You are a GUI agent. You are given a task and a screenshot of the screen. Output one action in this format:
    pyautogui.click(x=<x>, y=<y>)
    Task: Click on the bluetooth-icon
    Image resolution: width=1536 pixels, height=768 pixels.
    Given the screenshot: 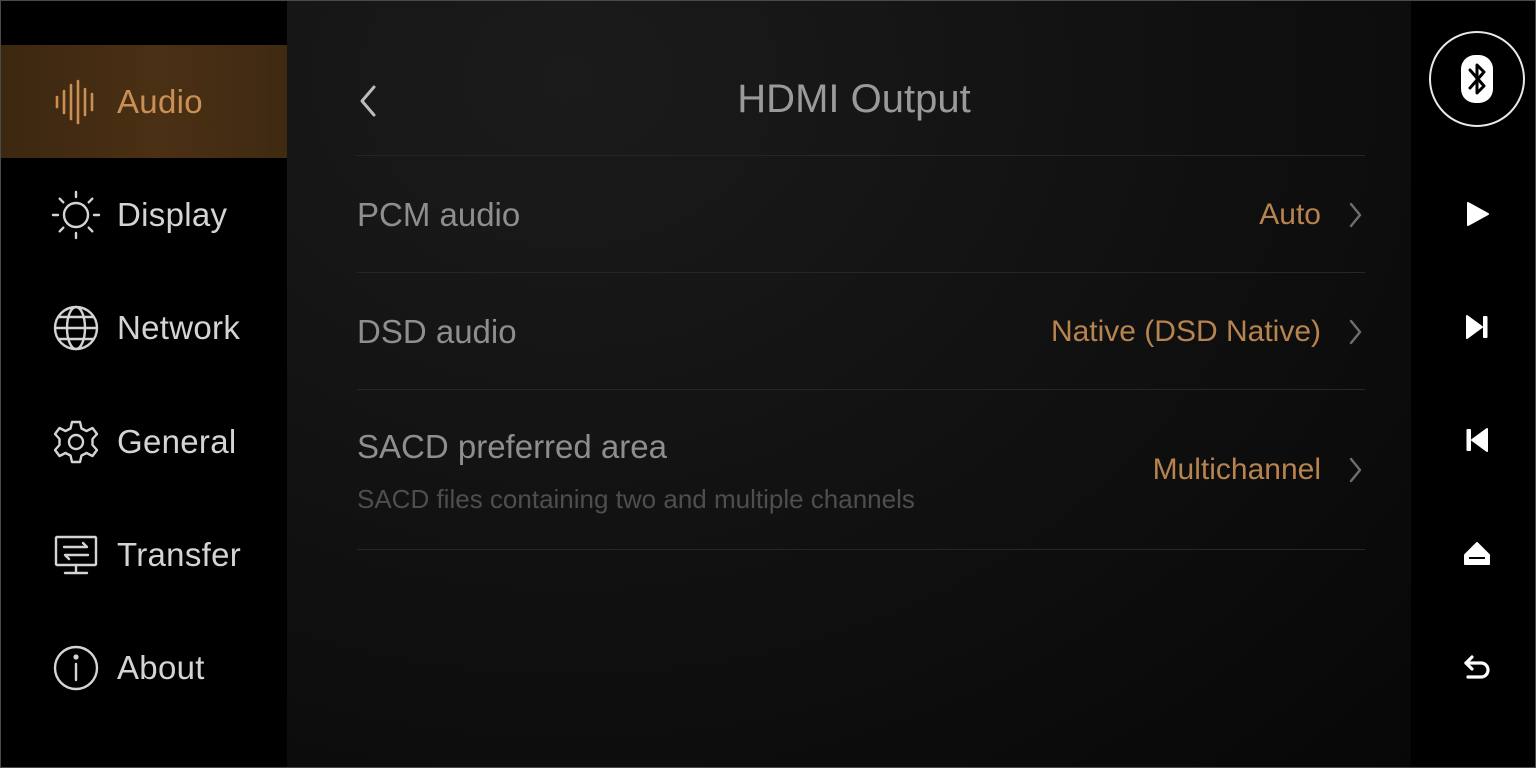 What is the action you would take?
    pyautogui.click(x=1477, y=79)
    